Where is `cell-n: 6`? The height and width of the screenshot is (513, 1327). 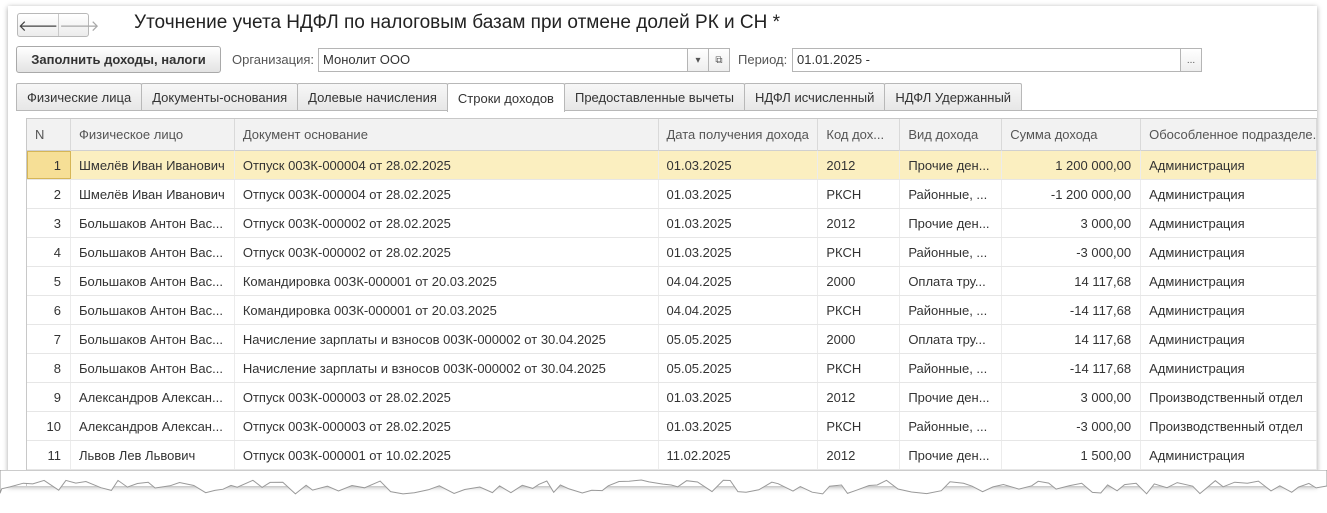
cell-n: 6 is located at coordinates (49, 310).